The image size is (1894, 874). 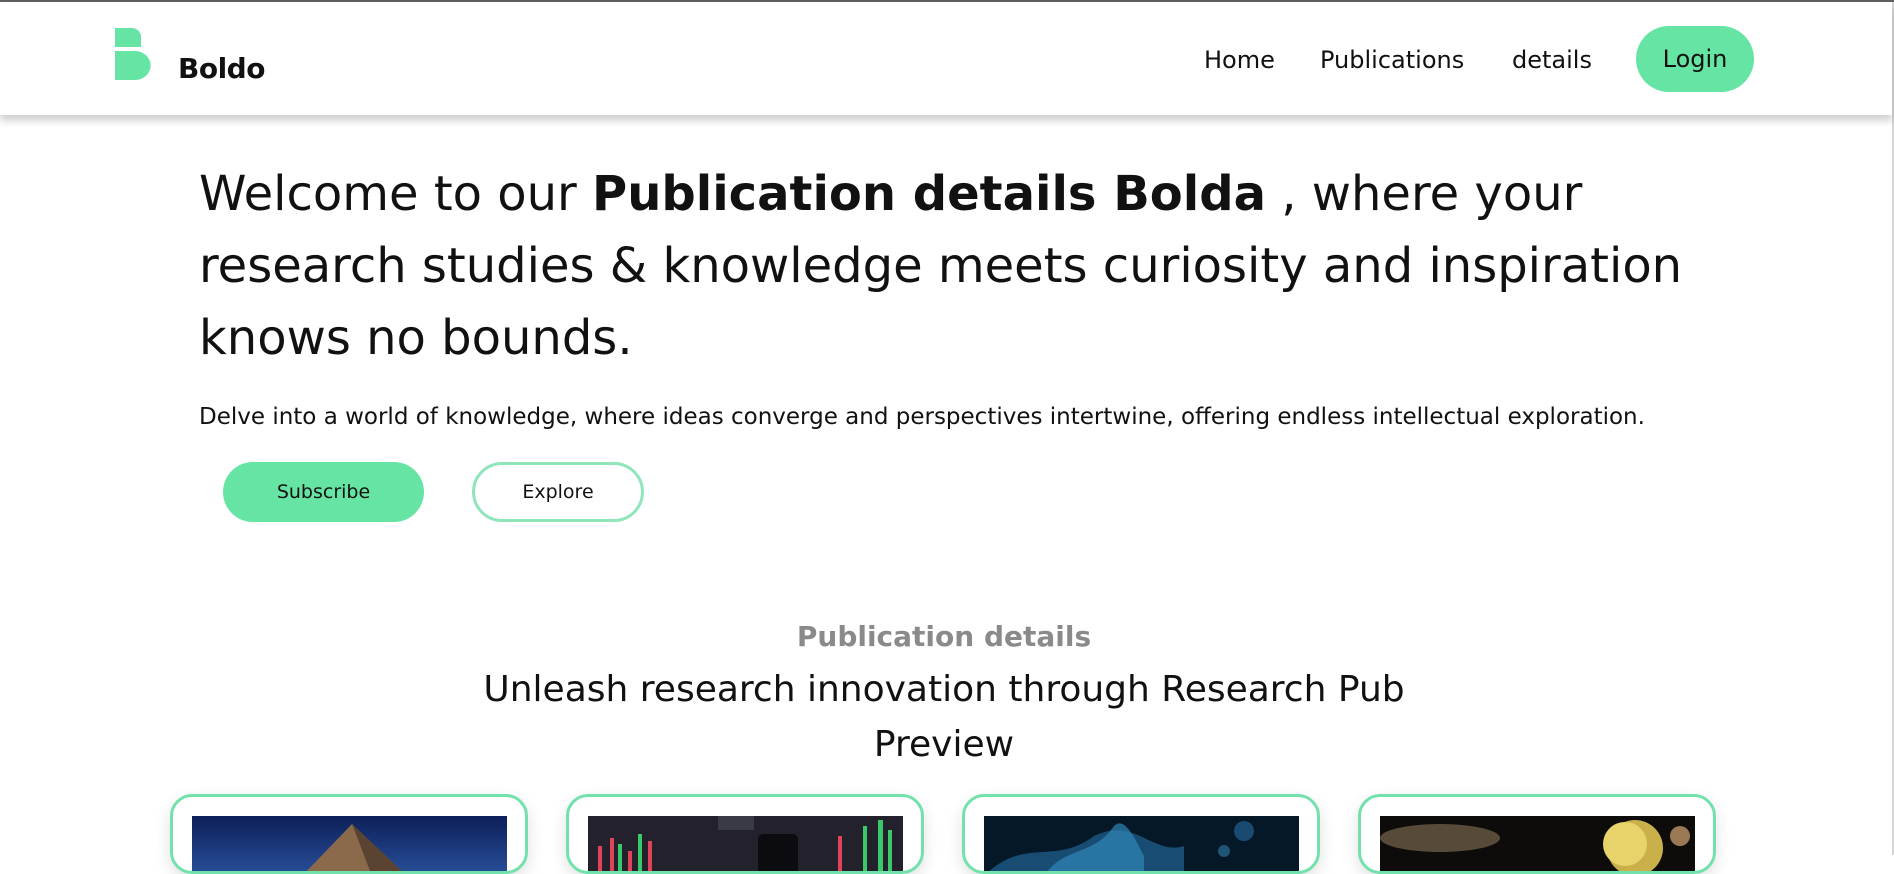 What do you see at coordinates (396, 194) in the screenshot?
I see `hero-title-prefix: Welcome to our` at bounding box center [396, 194].